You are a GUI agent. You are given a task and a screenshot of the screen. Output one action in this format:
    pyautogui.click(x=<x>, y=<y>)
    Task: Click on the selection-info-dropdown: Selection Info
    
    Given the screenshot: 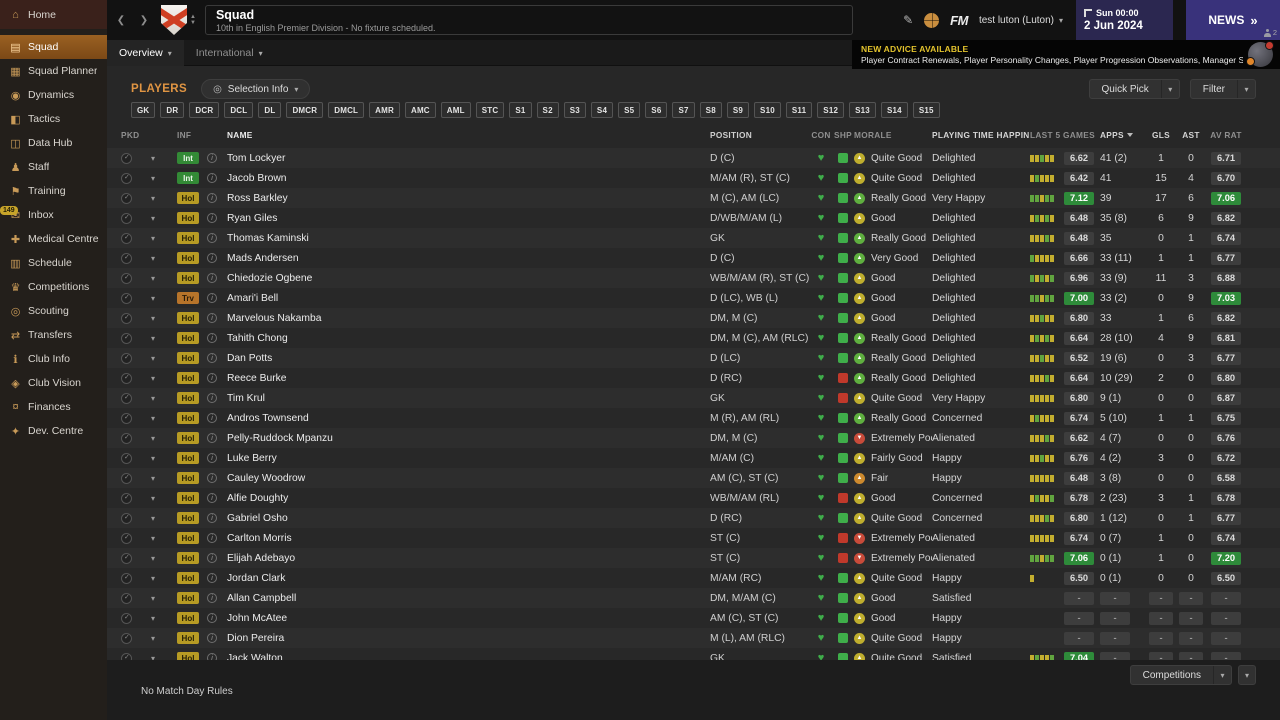 What is the action you would take?
    pyautogui.click(x=256, y=89)
    